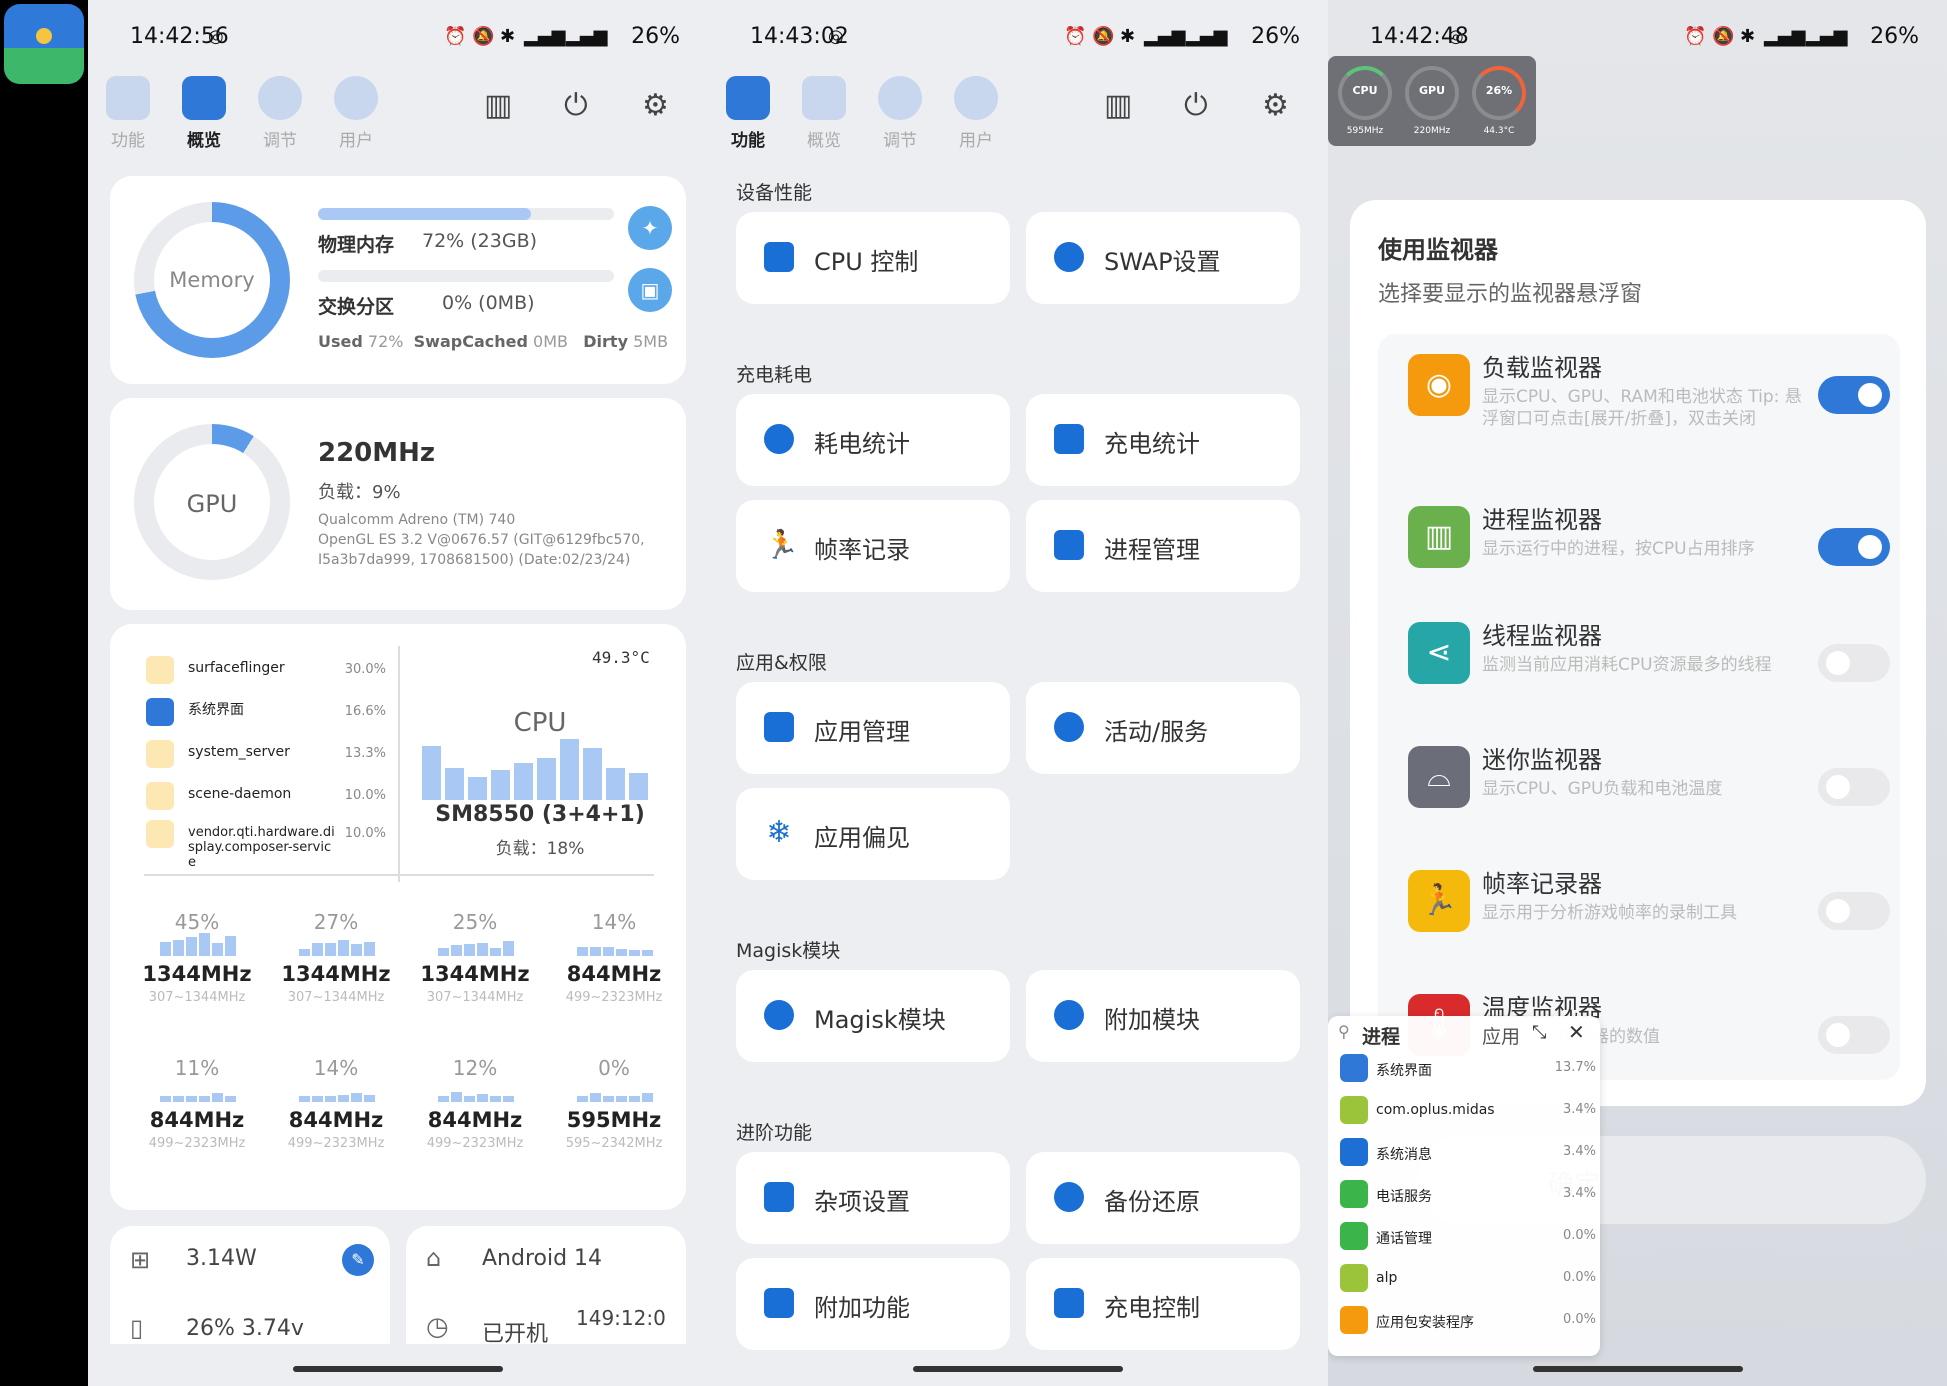 This screenshot has height=1386, width=1947. Describe the element at coordinates (1723, 36) in the screenshot. I see `mute-icon: 🔕` at that location.